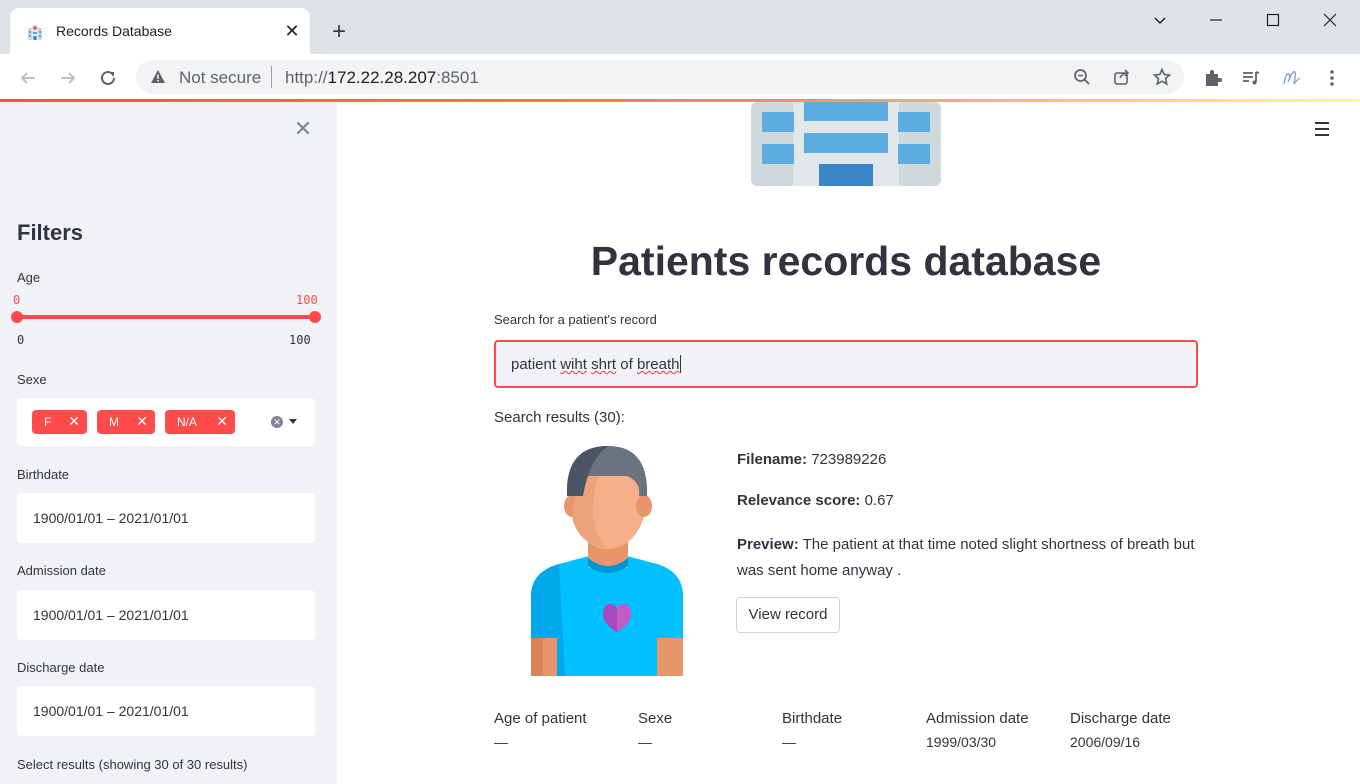  I want to click on minimize-icon, so click(1216, 20).